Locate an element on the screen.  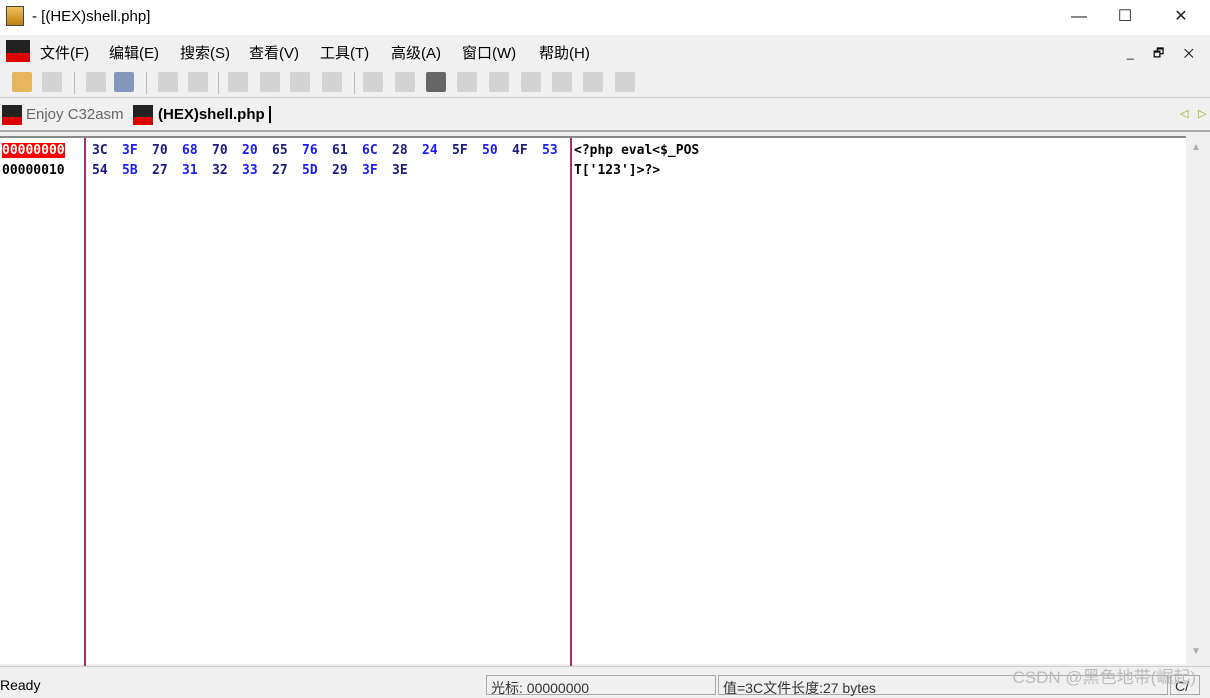
menu-help: 帮助(H) is located at coordinates (564, 52).